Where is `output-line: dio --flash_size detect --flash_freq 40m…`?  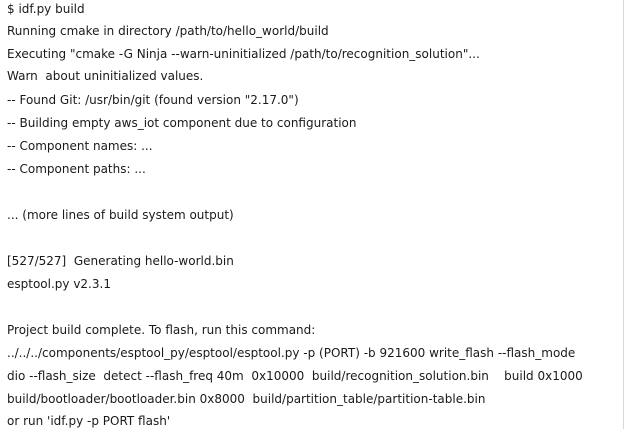
output-line: dio --flash_size detect --flash_freq 40m… is located at coordinates (295, 376).